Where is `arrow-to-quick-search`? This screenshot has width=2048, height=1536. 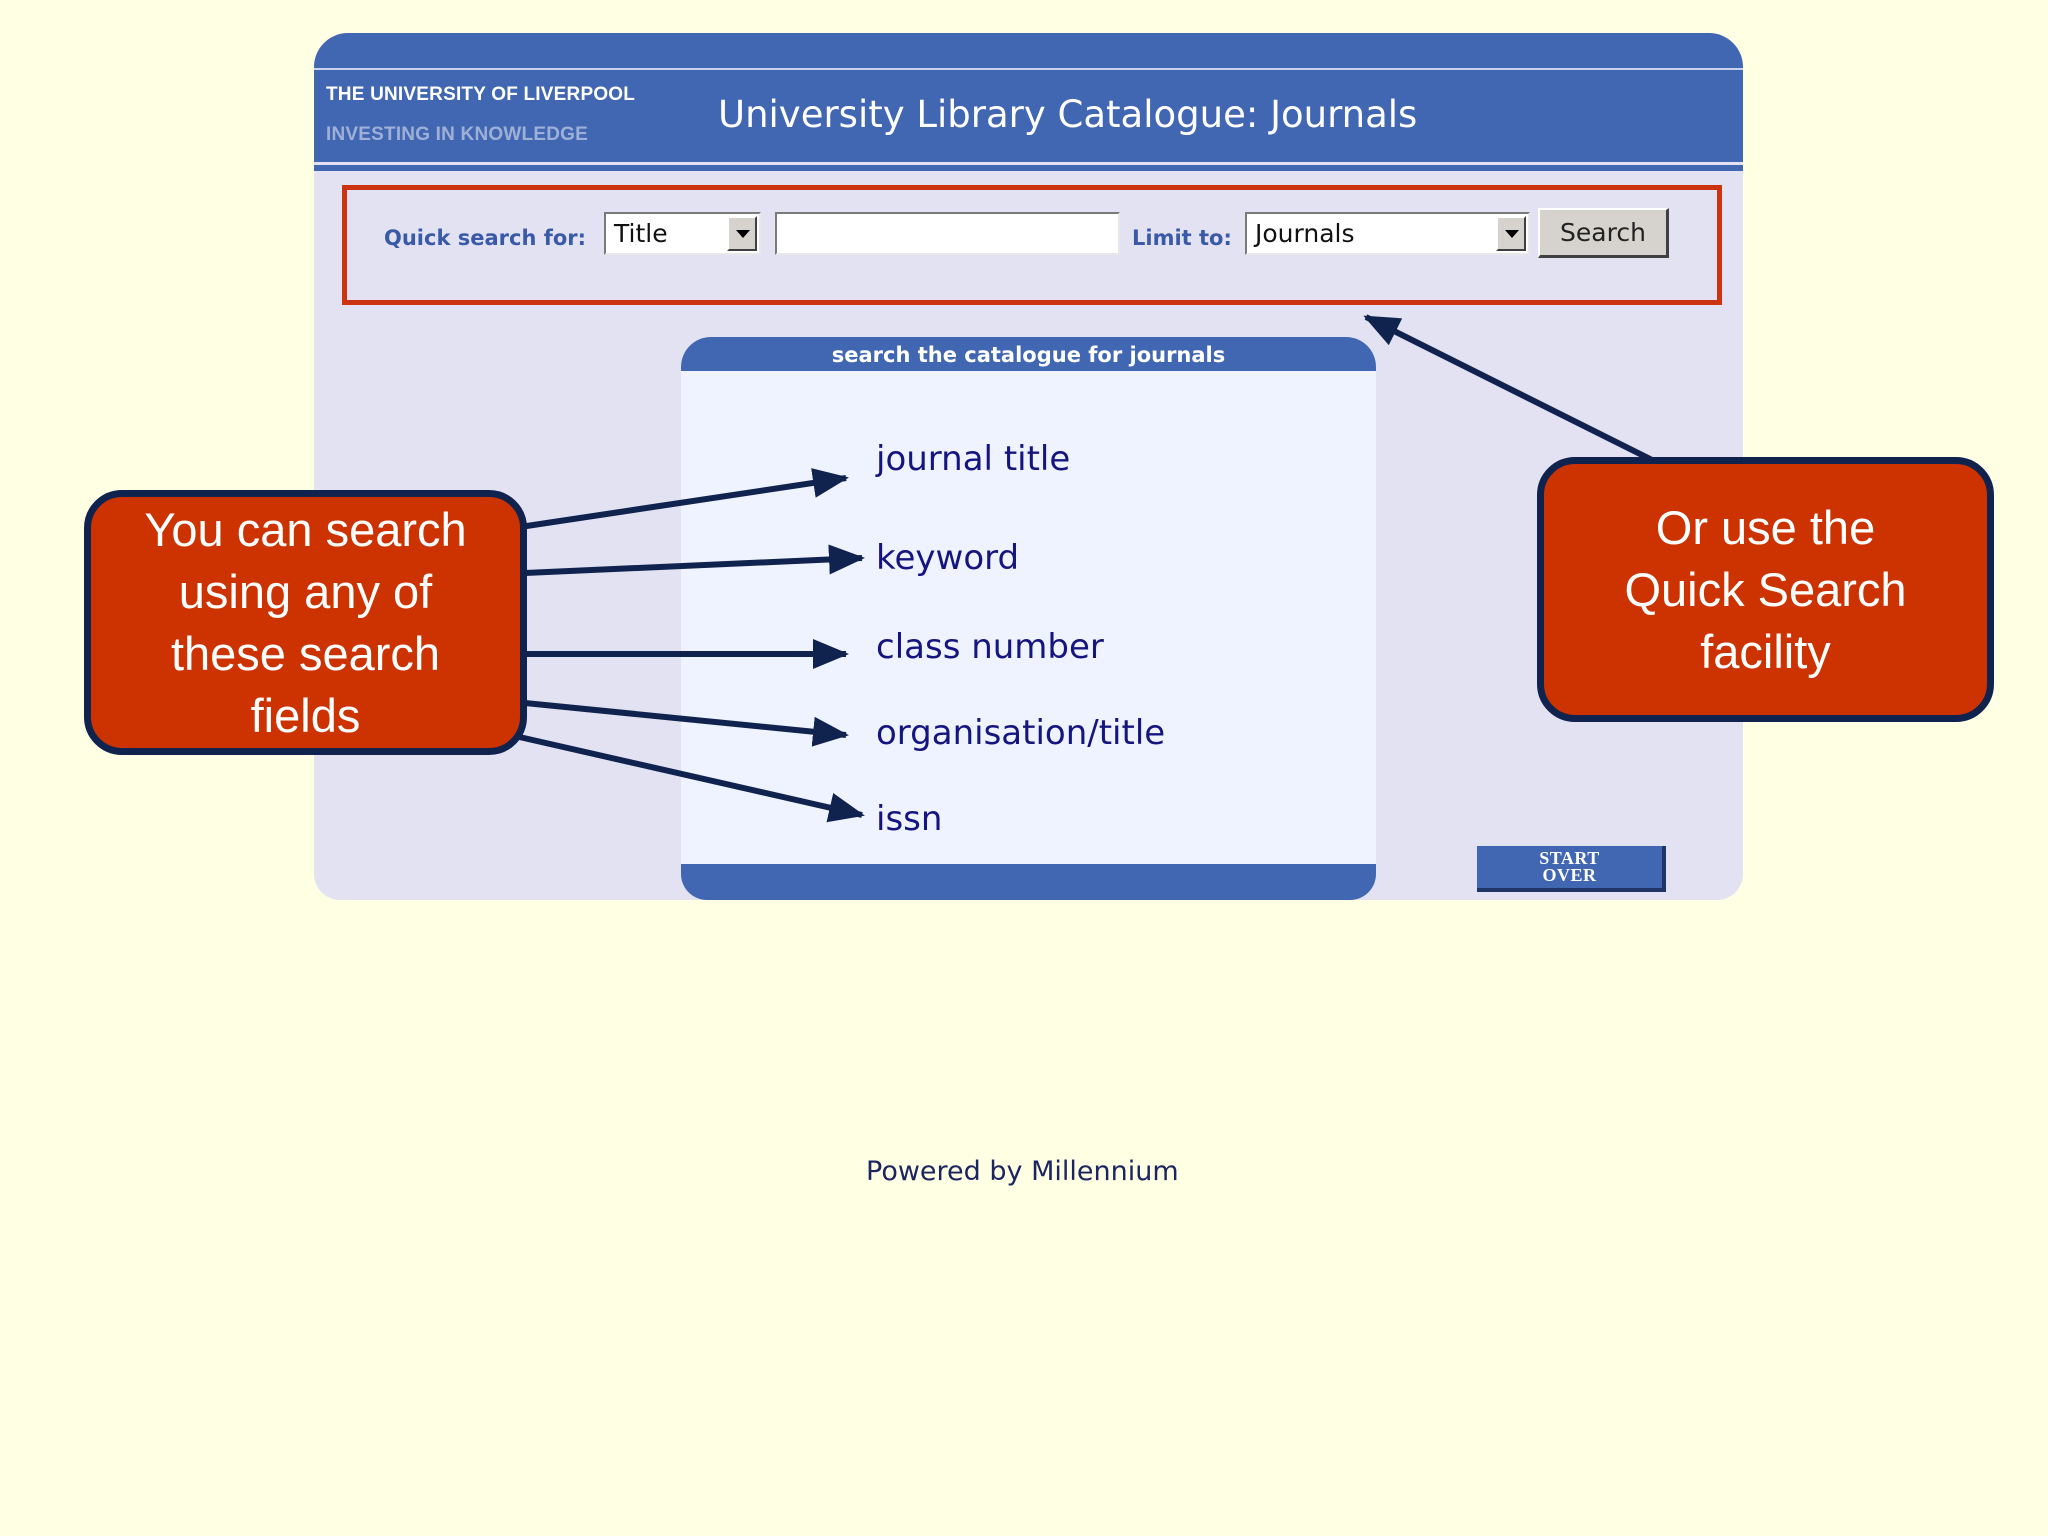
arrow-to-quick-search is located at coordinates (1508, 388).